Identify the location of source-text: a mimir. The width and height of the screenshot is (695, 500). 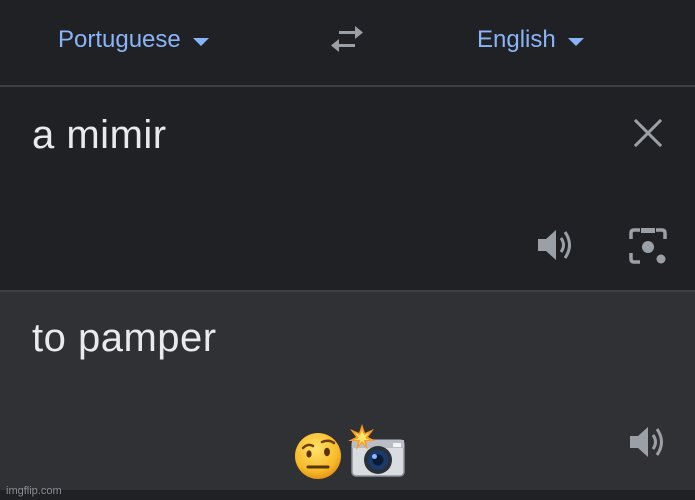
(99, 135).